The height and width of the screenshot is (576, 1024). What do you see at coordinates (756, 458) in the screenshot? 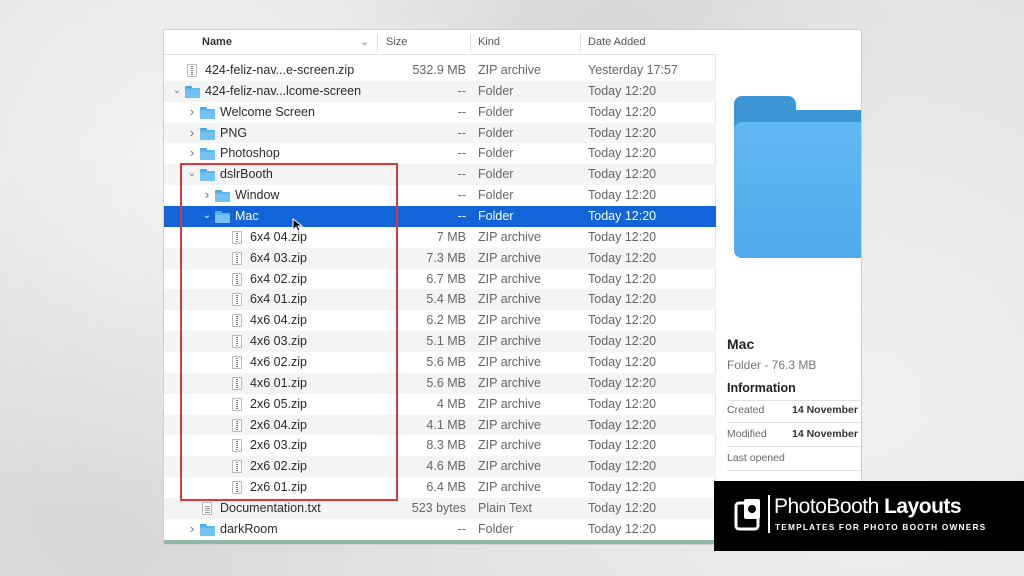
I see `last-opened-label: Last opened` at bounding box center [756, 458].